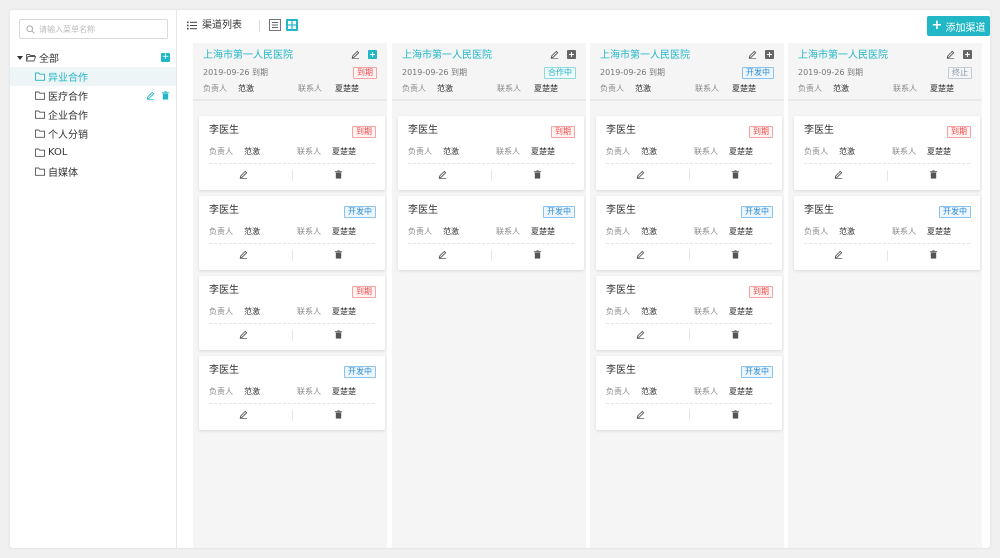 Image resolution: width=1000 pixels, height=558 pixels. I want to click on contact-label: 联系人, so click(904, 151).